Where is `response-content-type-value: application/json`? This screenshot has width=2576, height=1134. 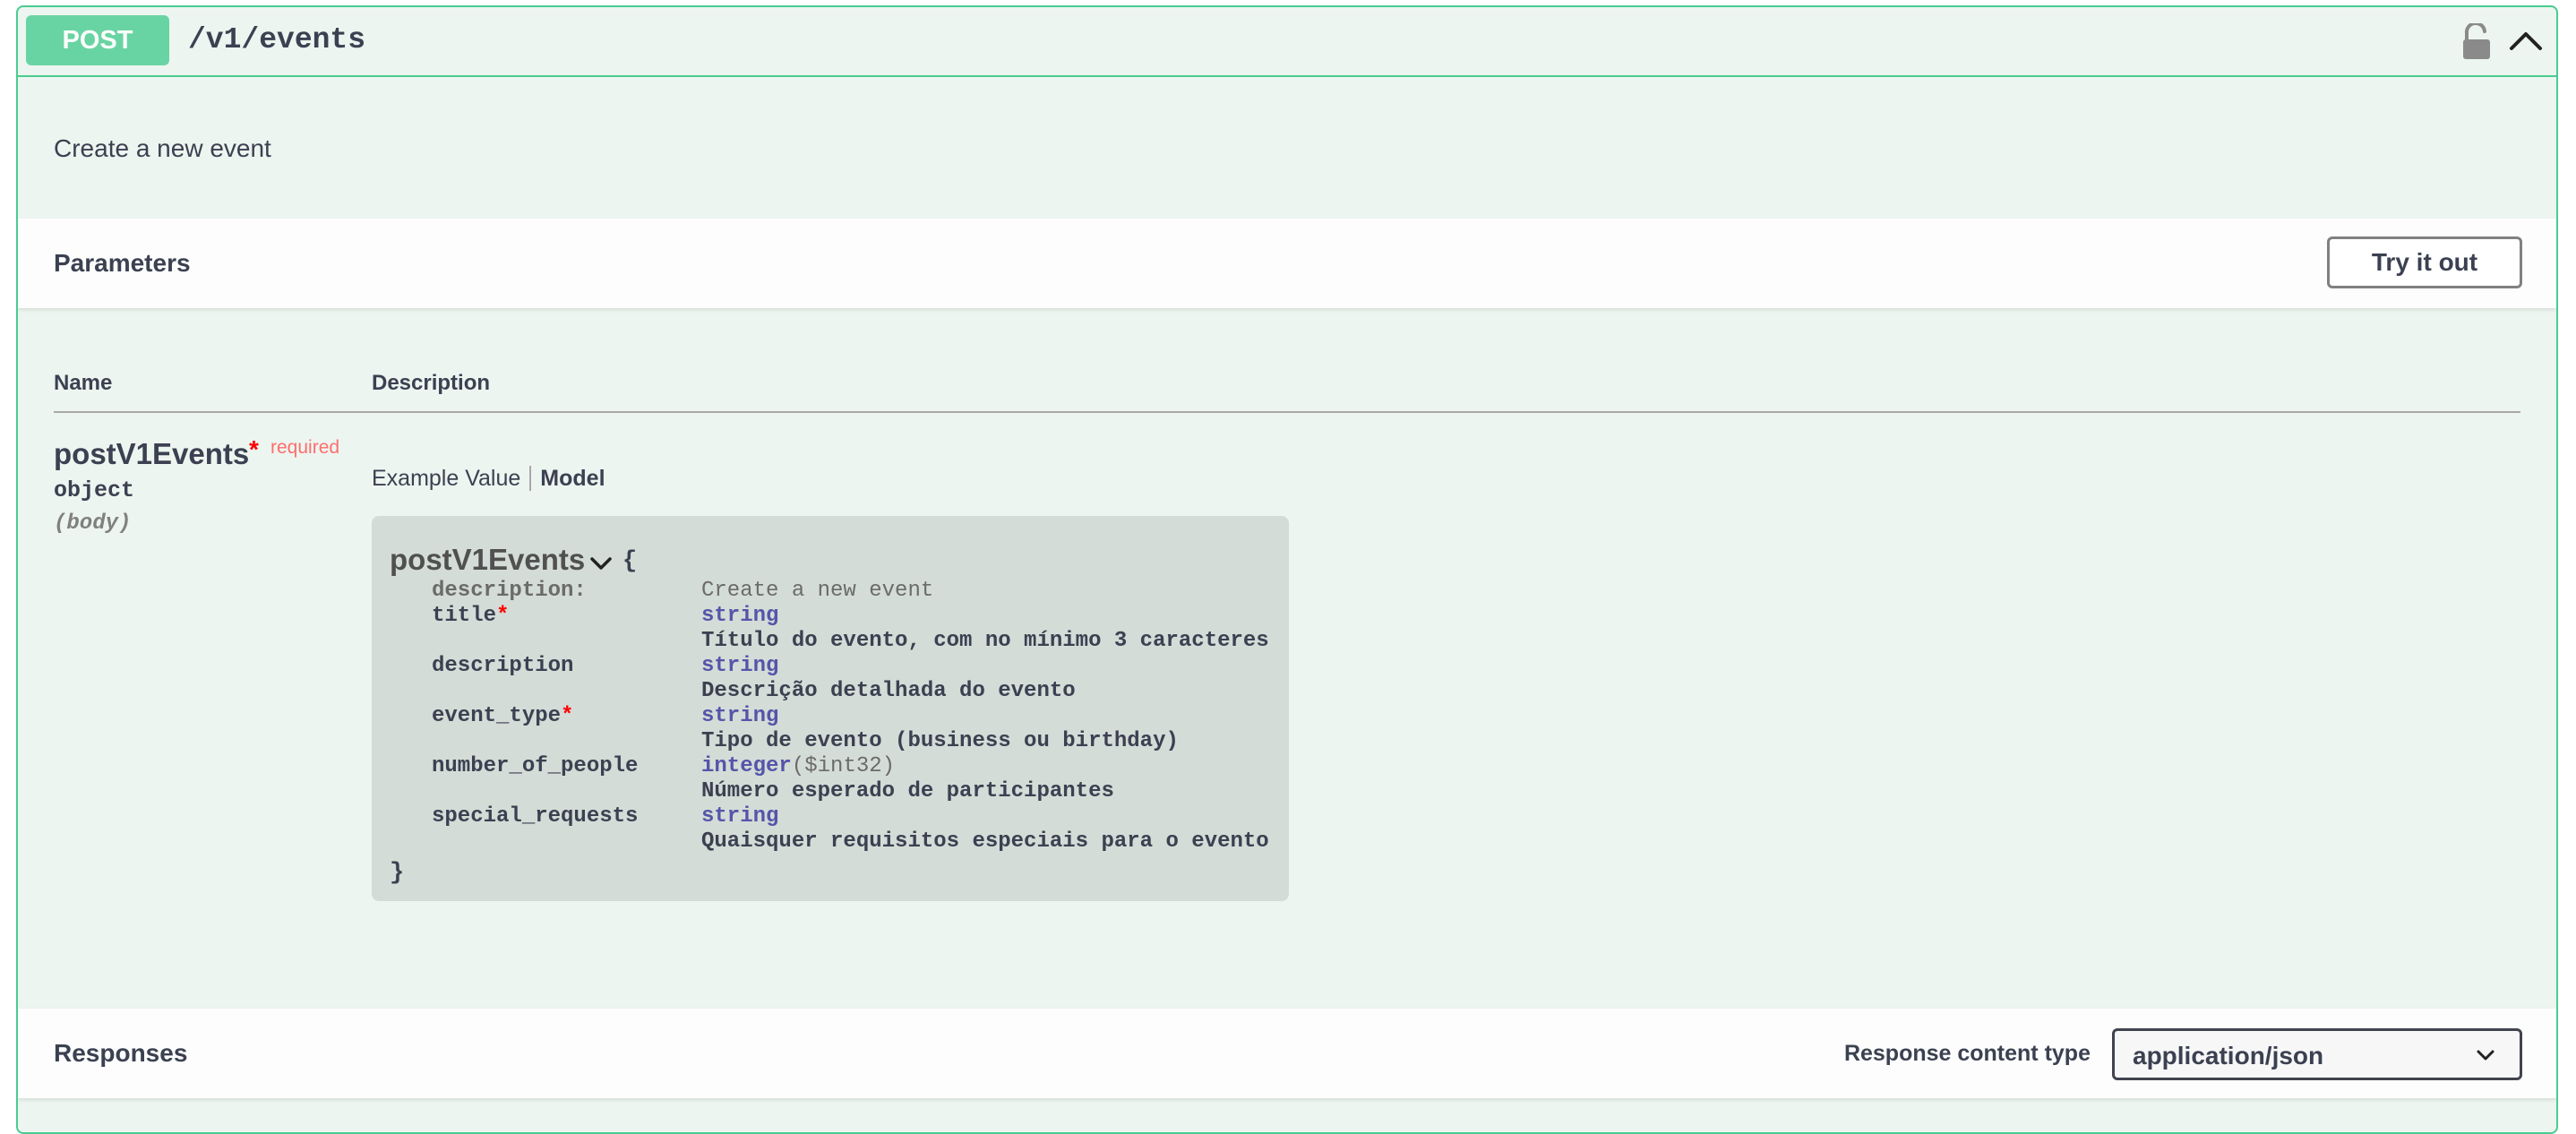 response-content-type-value: application/json is located at coordinates (2228, 1056).